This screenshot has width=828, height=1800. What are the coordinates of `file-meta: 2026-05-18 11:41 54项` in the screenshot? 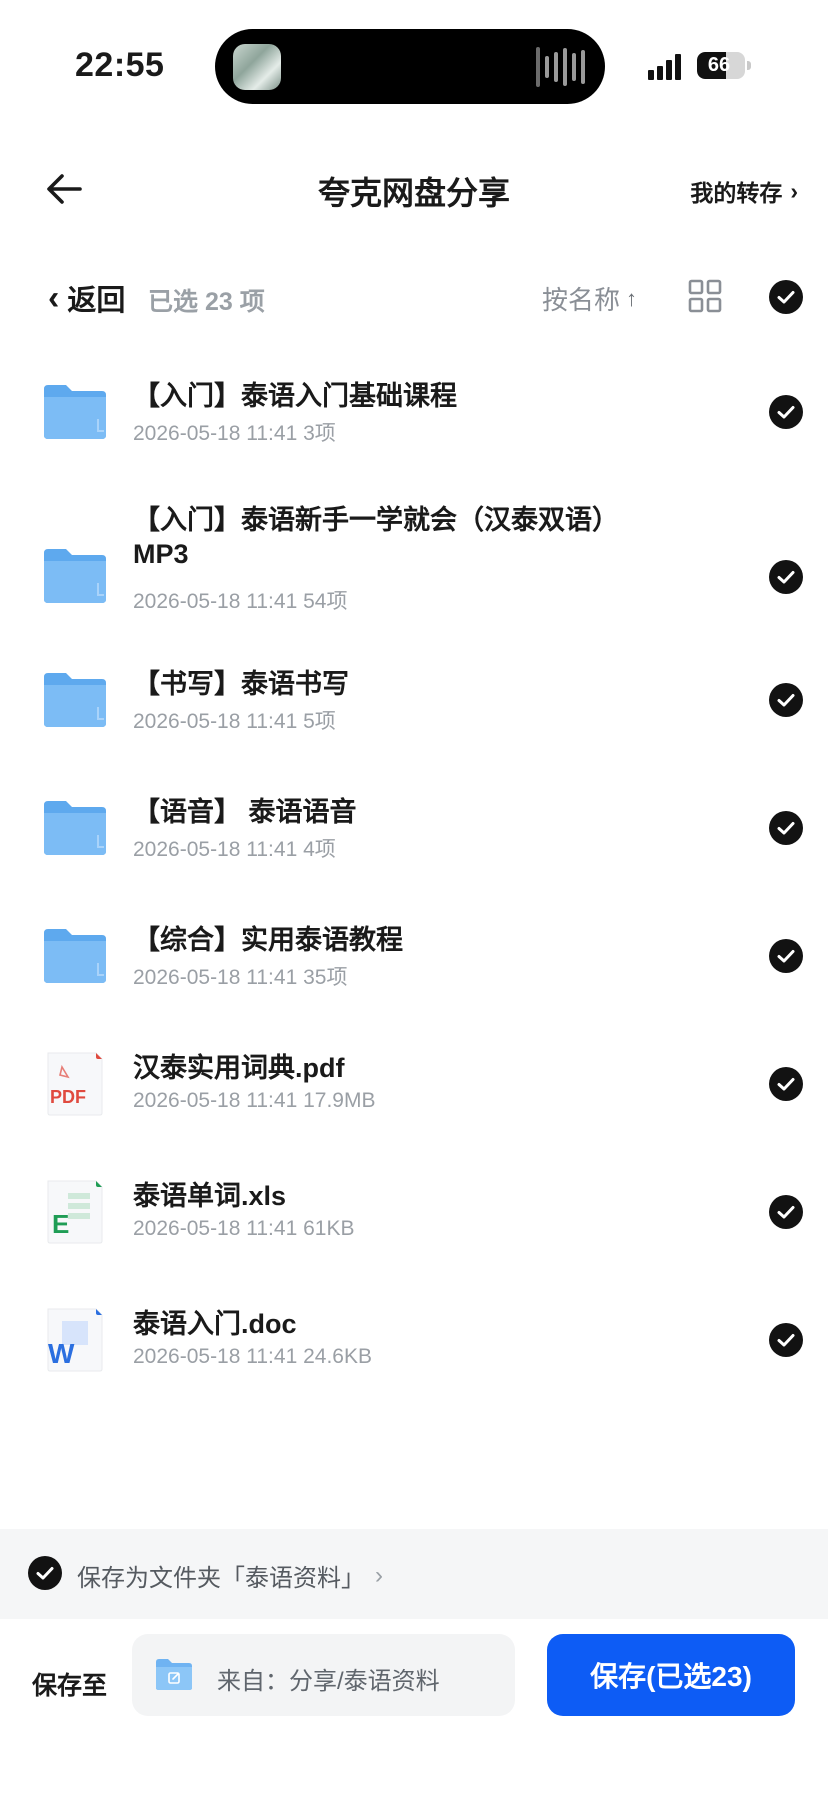 It's located at (240, 600).